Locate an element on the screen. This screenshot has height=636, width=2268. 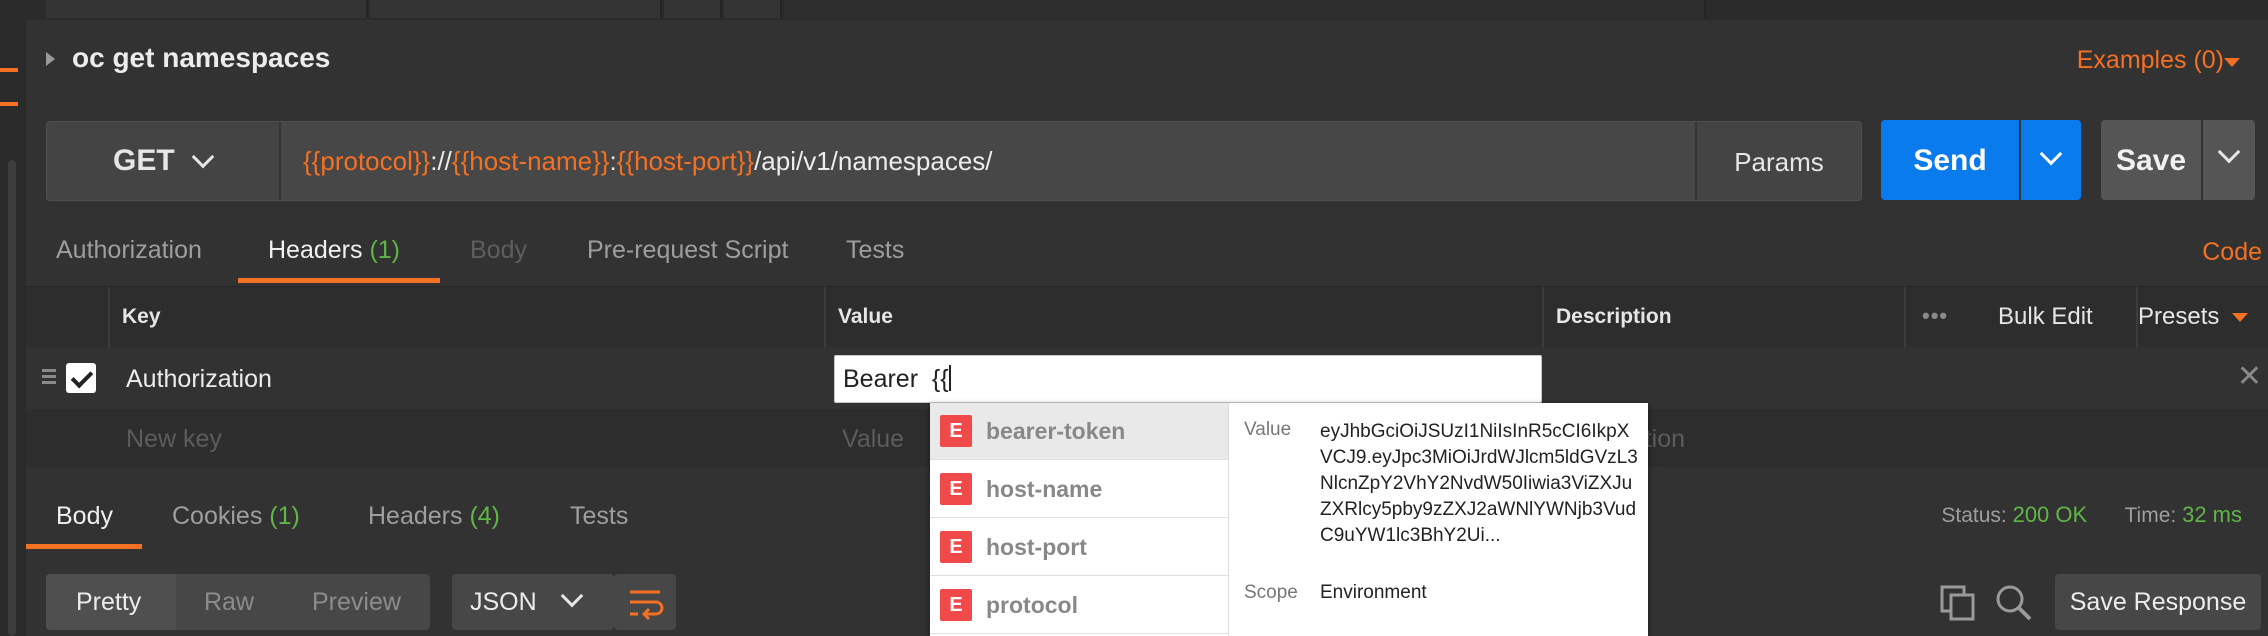
tab-tests: Tests is located at coordinates (875, 250).